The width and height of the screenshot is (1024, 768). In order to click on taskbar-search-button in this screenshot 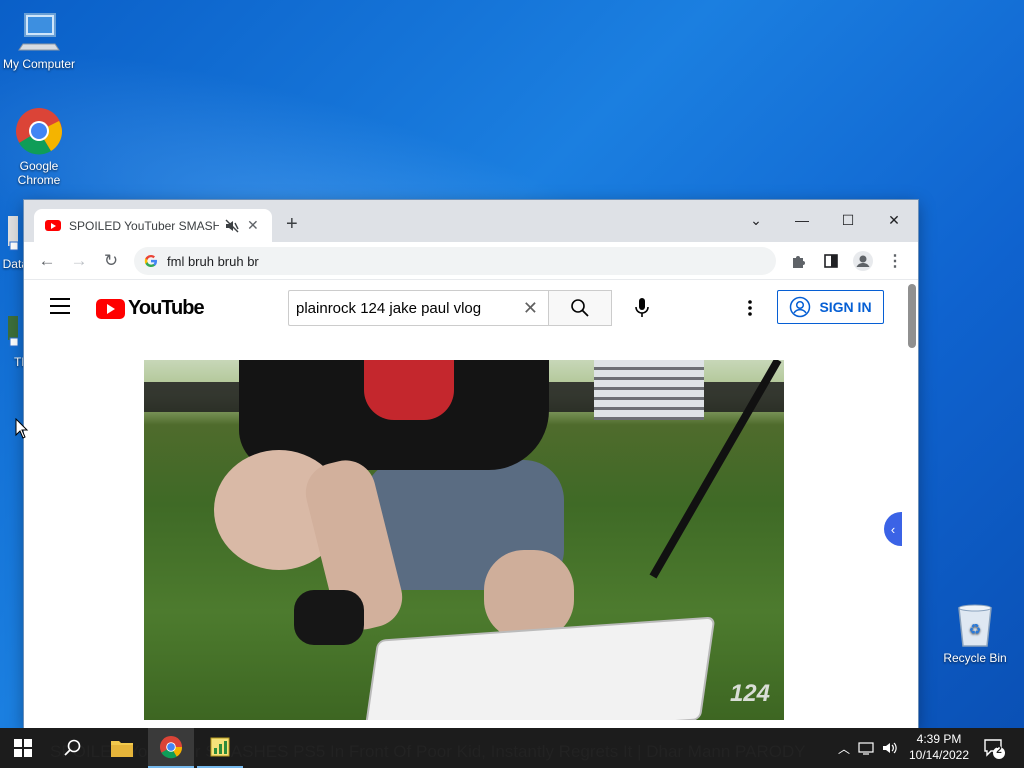, I will do `click(73, 748)`.